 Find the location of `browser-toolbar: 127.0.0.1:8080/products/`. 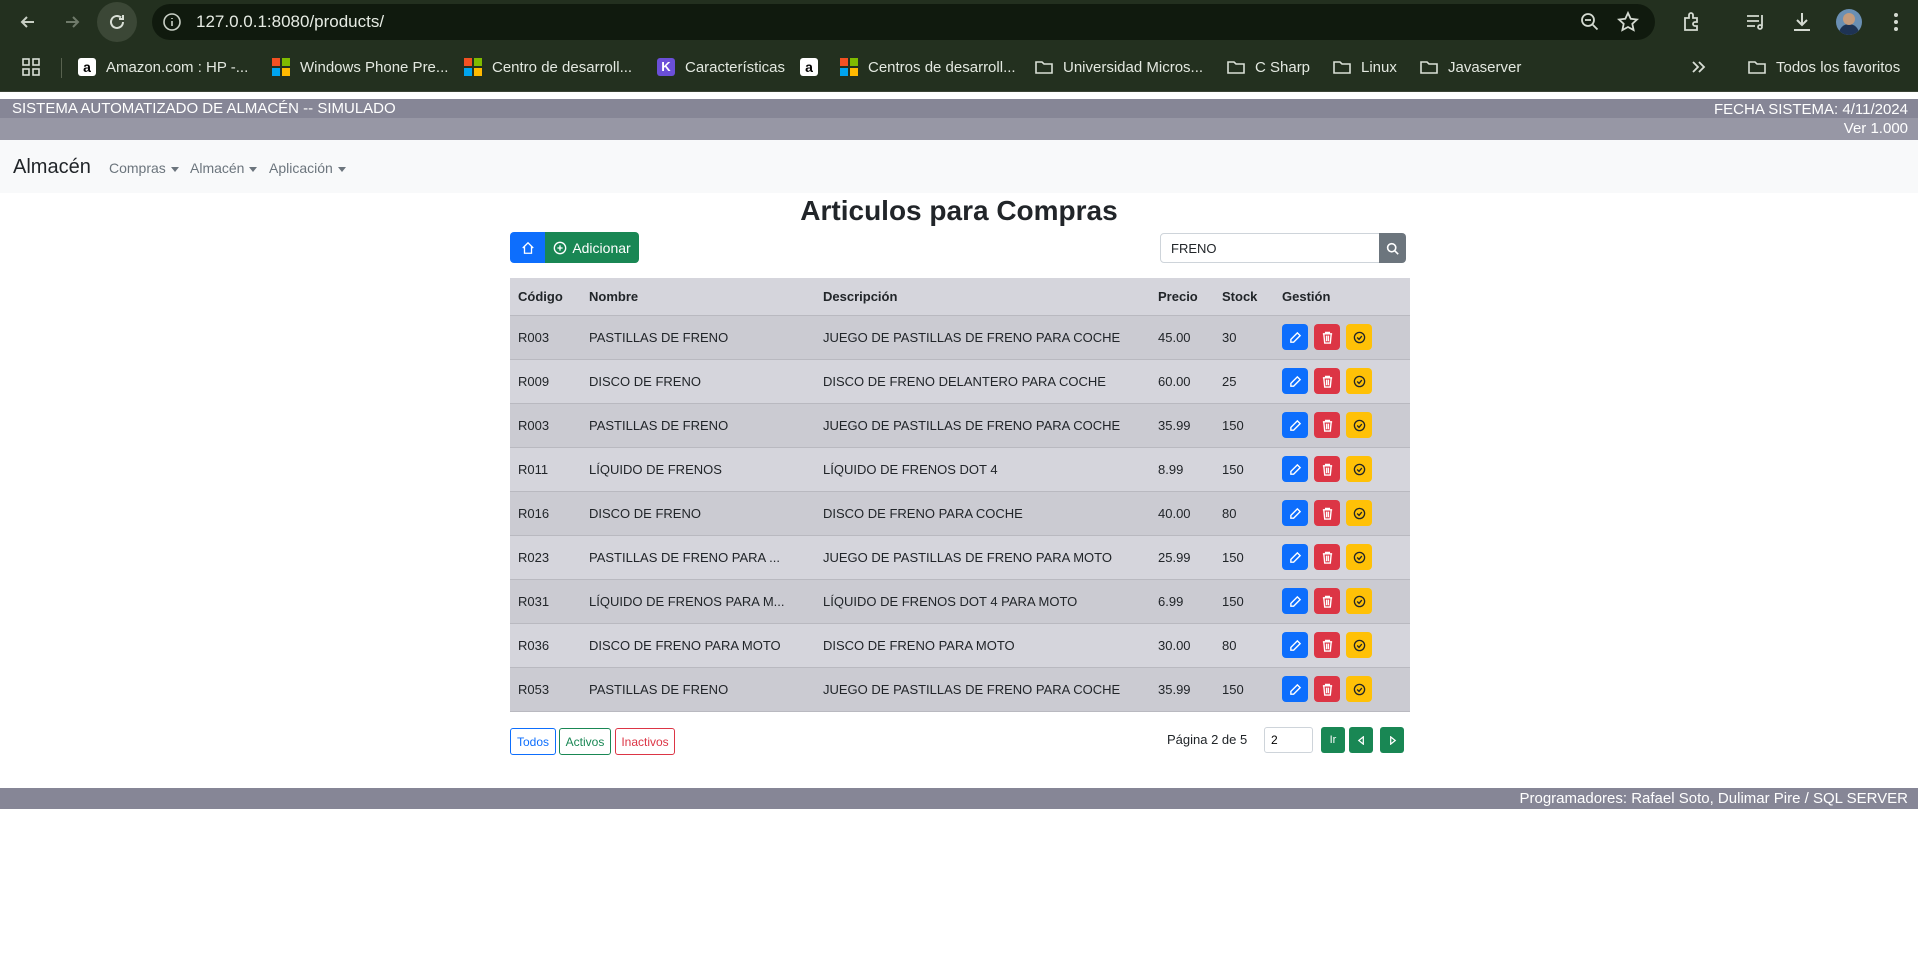

browser-toolbar: 127.0.0.1:8080/products/ is located at coordinates (959, 22).